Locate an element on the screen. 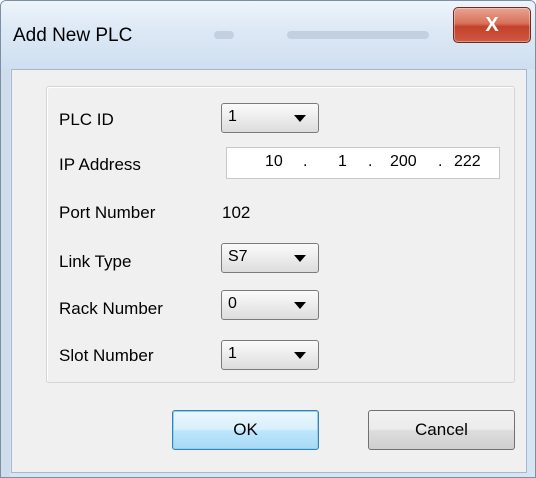  rack-number-dropdown: 0 is located at coordinates (270, 305).